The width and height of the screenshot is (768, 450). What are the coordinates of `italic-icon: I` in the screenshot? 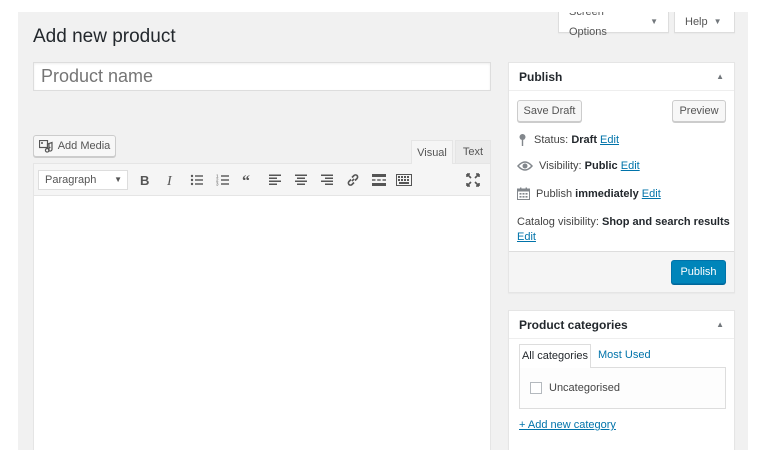 It's located at (171, 180).